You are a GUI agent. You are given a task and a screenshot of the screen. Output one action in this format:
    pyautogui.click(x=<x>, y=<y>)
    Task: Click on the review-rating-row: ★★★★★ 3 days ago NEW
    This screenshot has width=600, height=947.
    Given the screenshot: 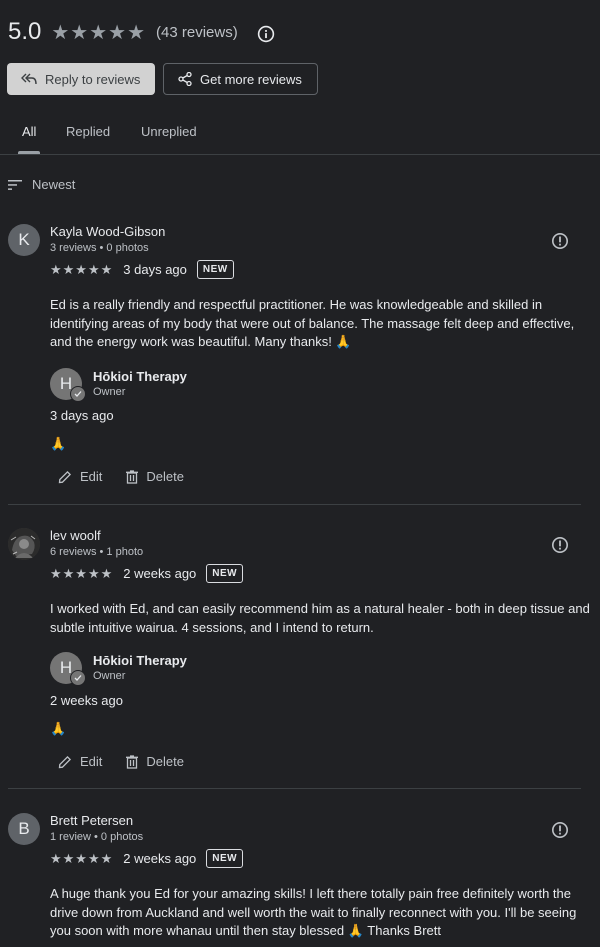 What is the action you would take?
    pyautogui.click(x=142, y=269)
    